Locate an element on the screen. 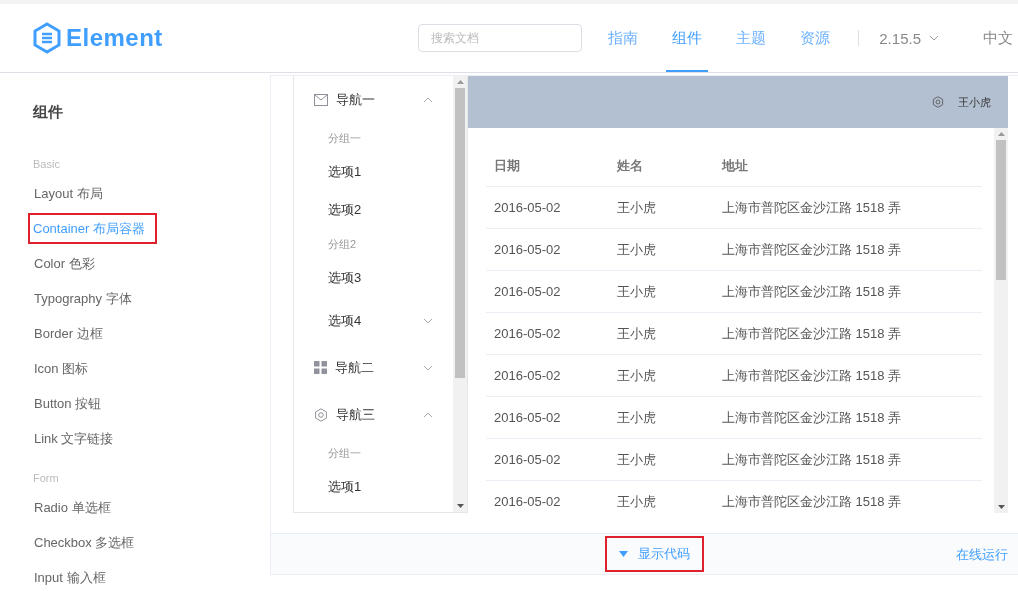 This screenshot has height=591, width=1018. sidebar-item: Input 输入框 is located at coordinates (70, 575).